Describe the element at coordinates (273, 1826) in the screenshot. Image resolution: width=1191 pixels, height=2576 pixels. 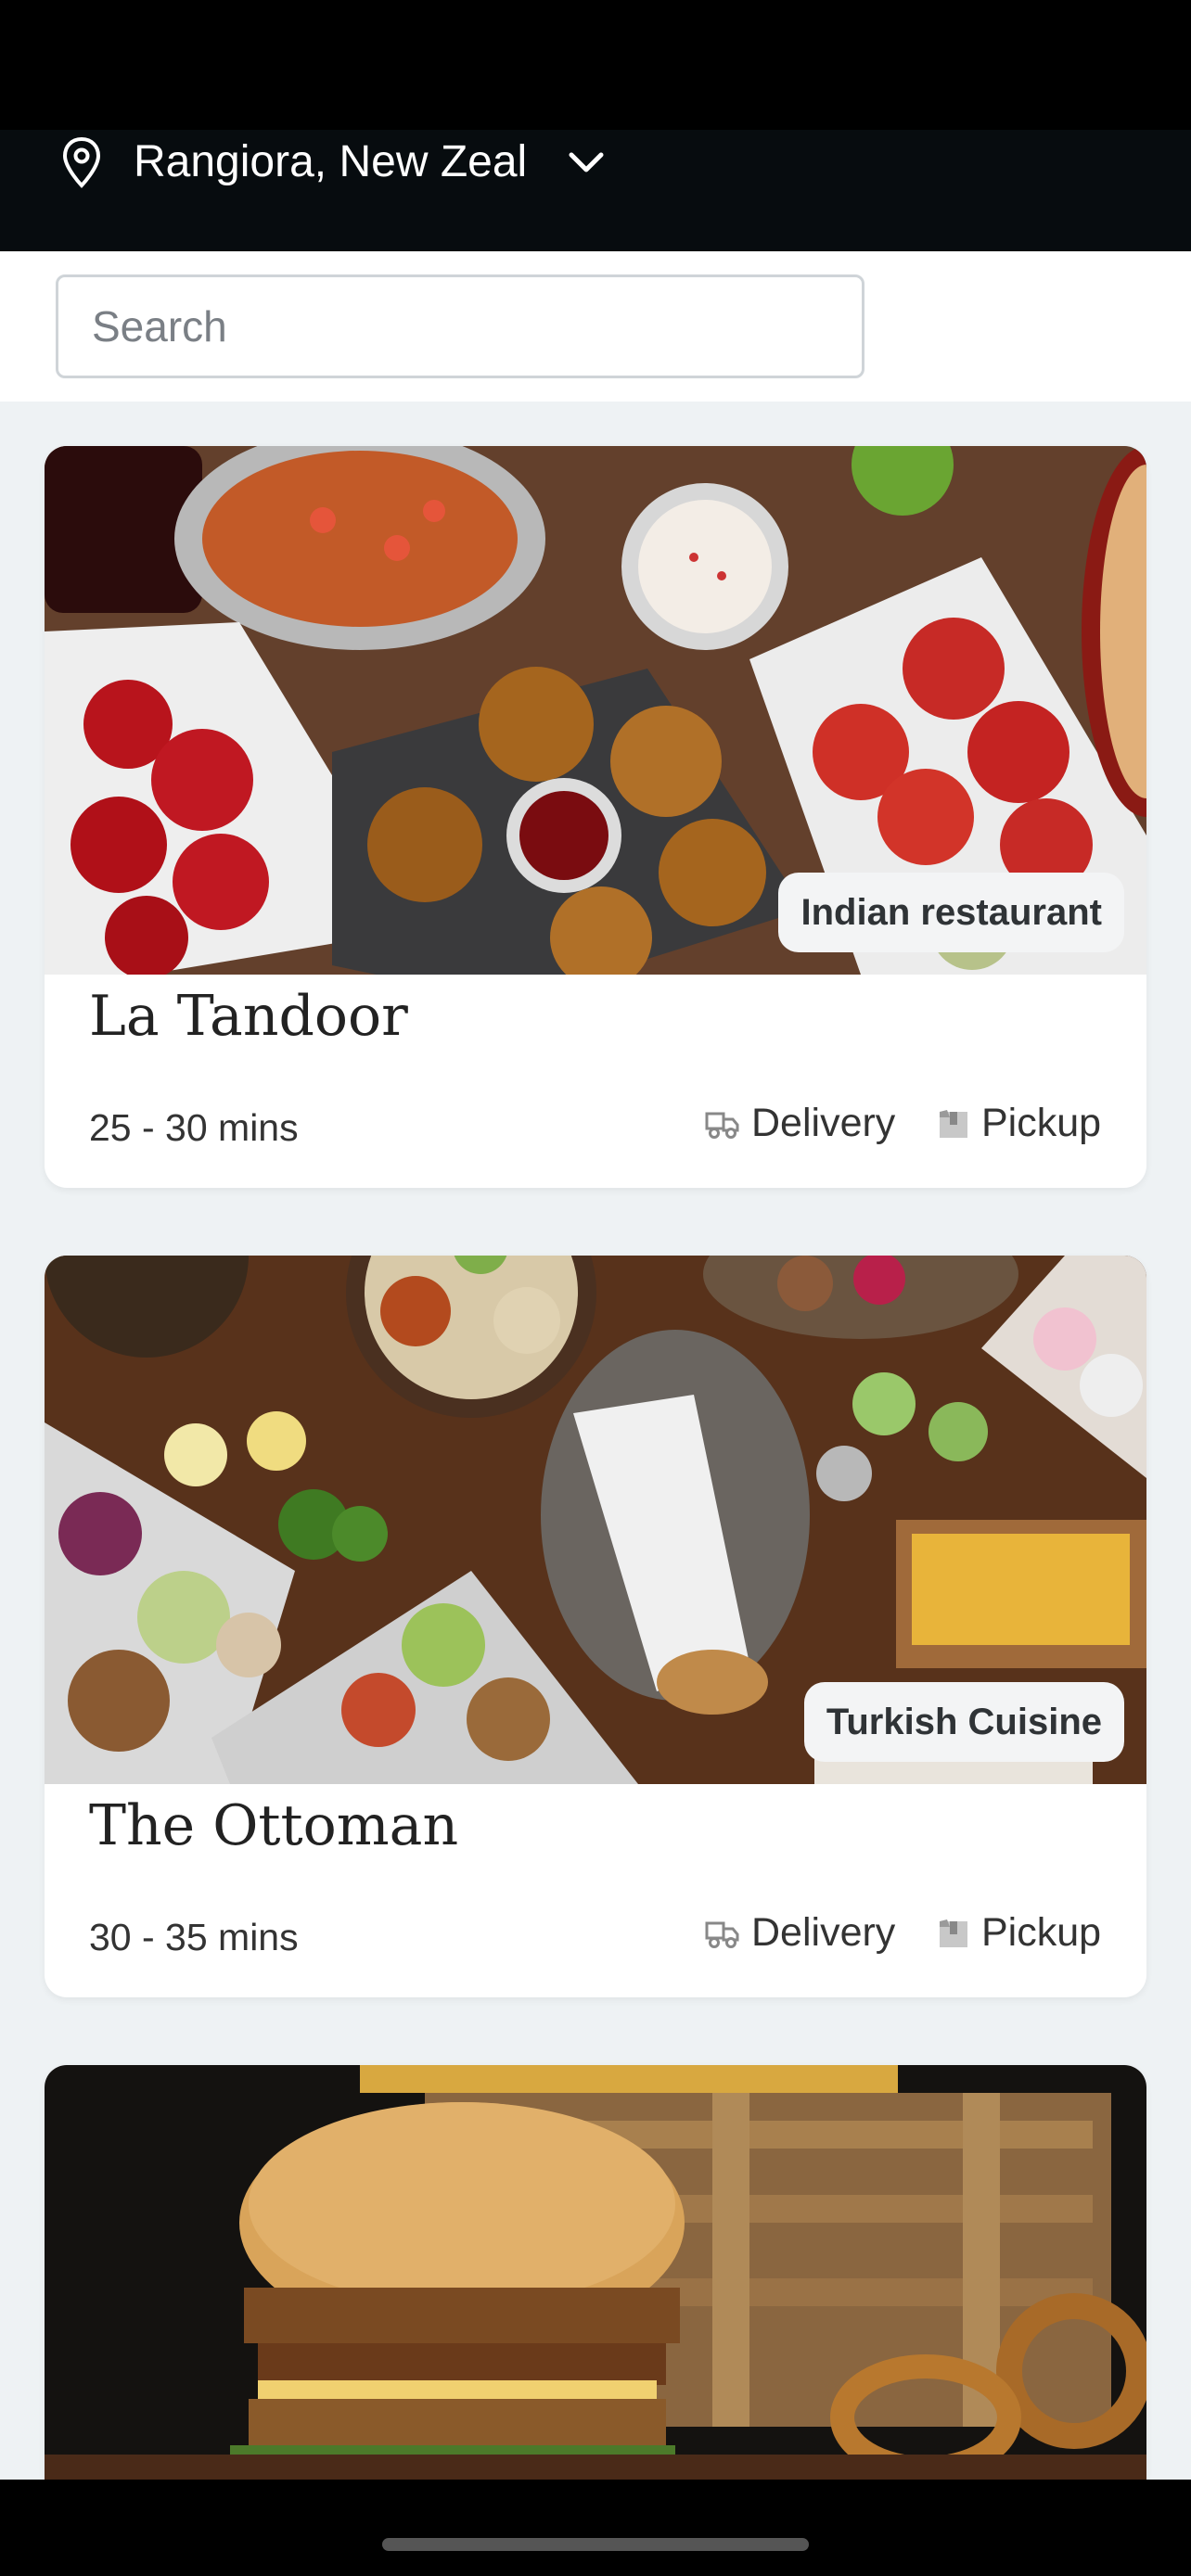
I see `restaurant-name: The Ottoman` at that location.